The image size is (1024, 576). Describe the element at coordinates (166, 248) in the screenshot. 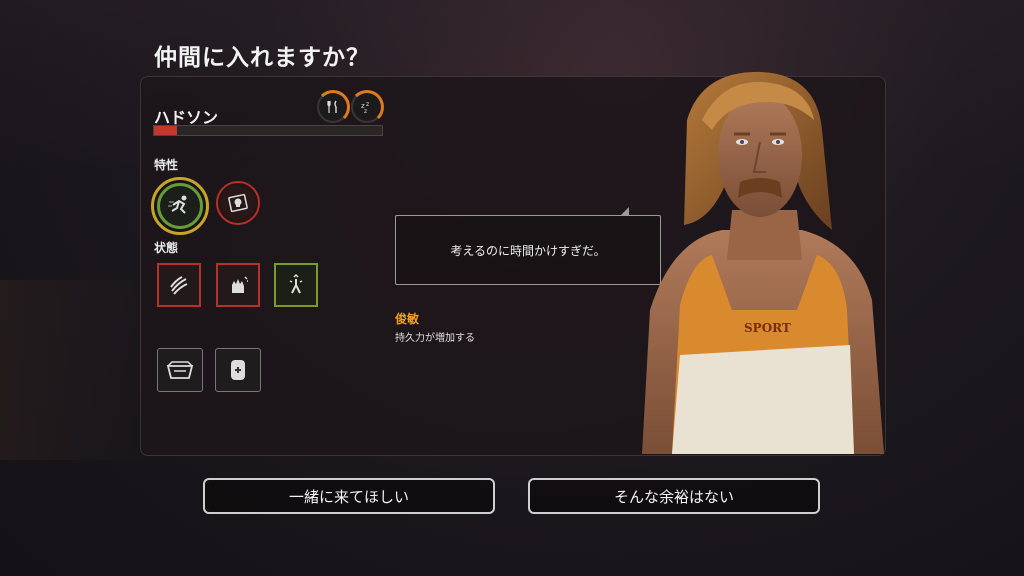

I see `status-label: 状態` at that location.